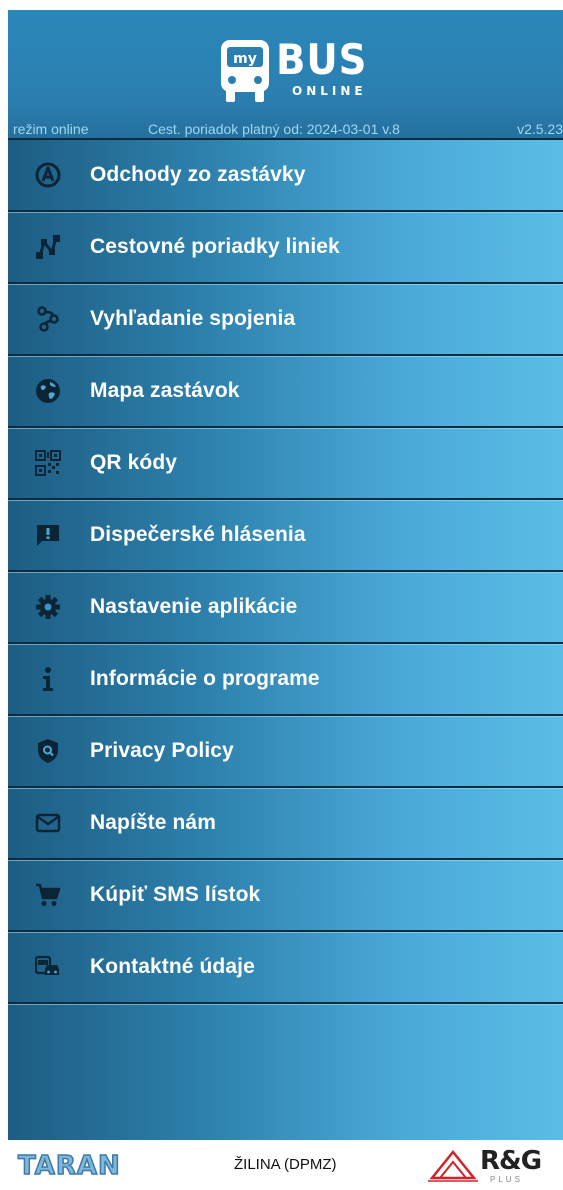 The height and width of the screenshot is (1190, 563). What do you see at coordinates (165, 390) in the screenshot?
I see `menu-label: Mapa zastávok` at bounding box center [165, 390].